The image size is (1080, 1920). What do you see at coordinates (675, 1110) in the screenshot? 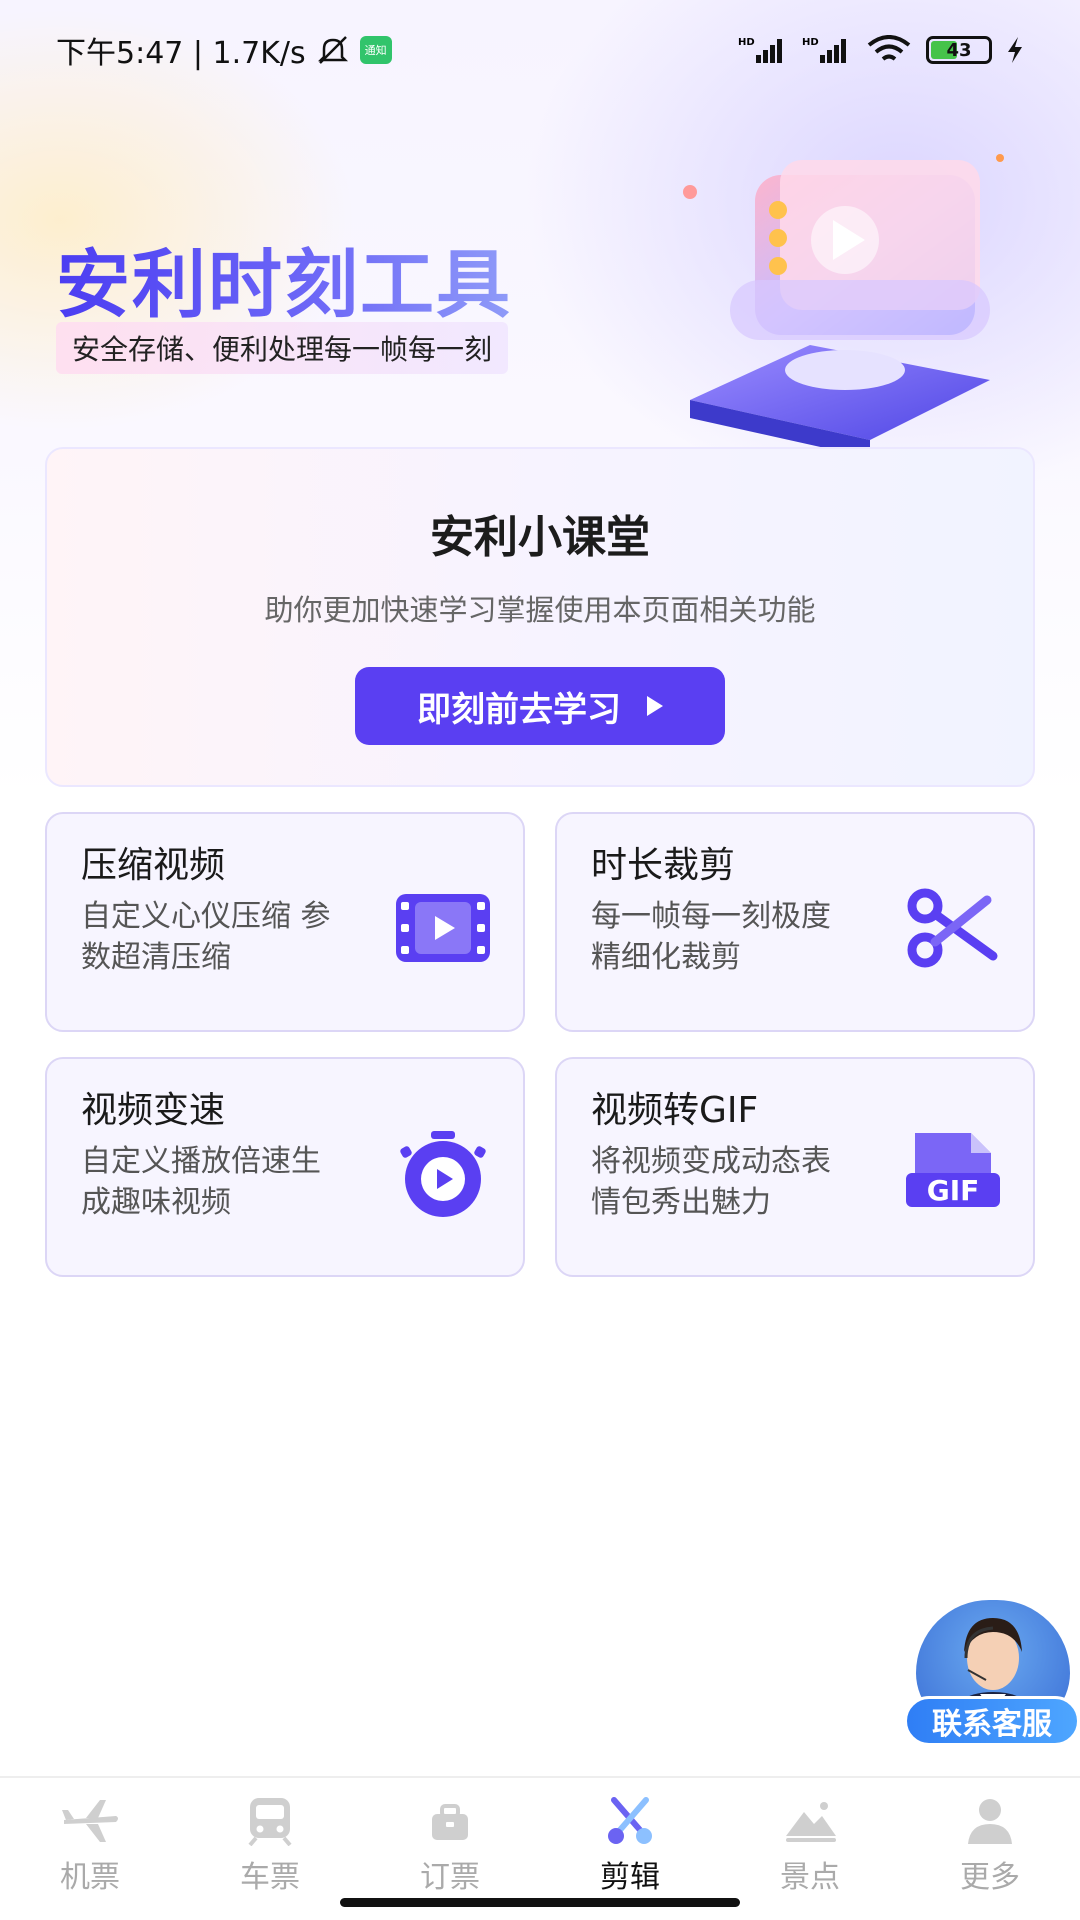
I see `feature-title: 视频转GIF` at bounding box center [675, 1110].